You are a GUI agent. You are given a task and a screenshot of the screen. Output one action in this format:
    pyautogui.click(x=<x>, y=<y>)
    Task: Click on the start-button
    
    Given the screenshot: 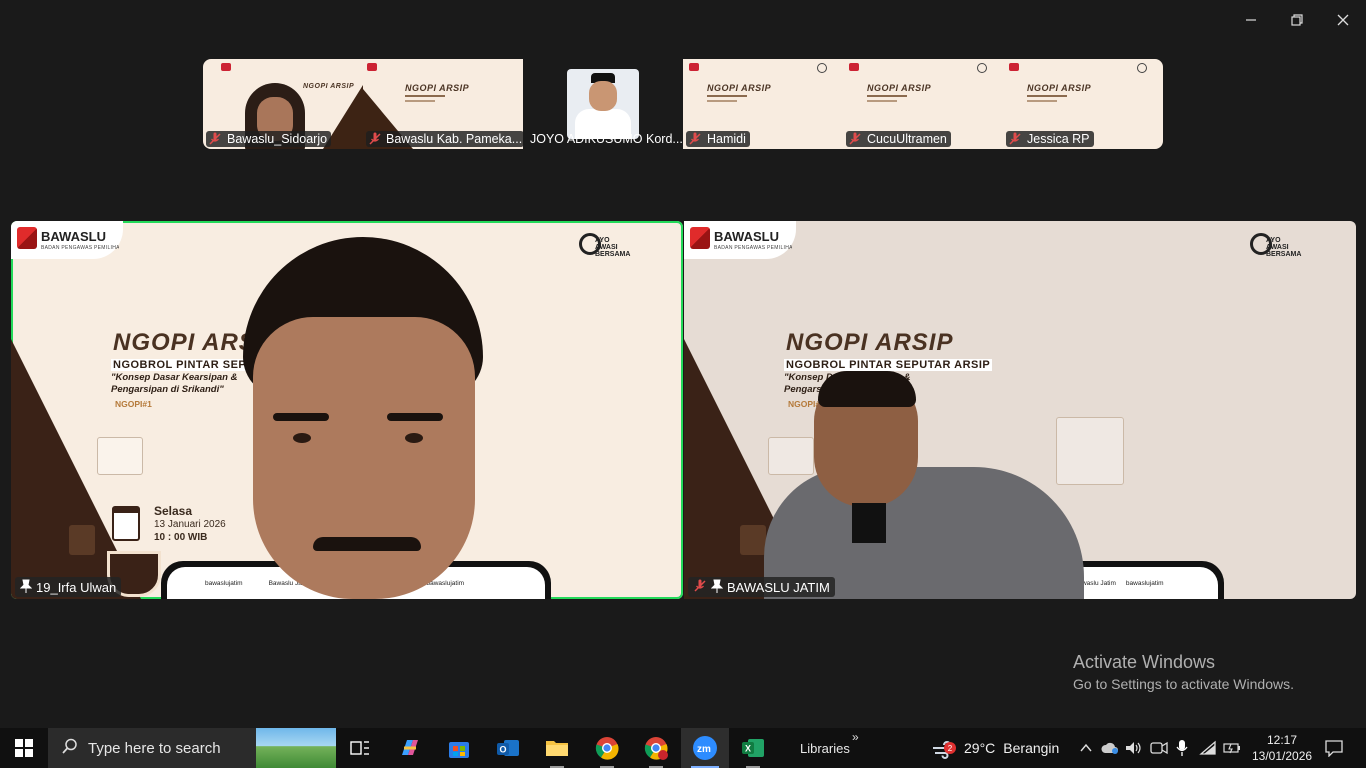 What is the action you would take?
    pyautogui.click(x=24, y=748)
    